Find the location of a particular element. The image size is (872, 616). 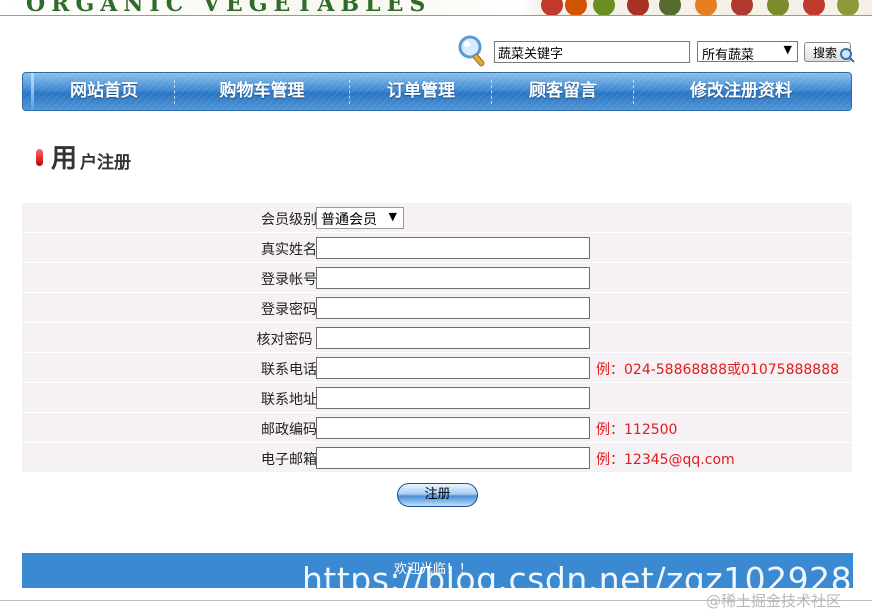

vegetable-image is located at coordinates (703, 7).